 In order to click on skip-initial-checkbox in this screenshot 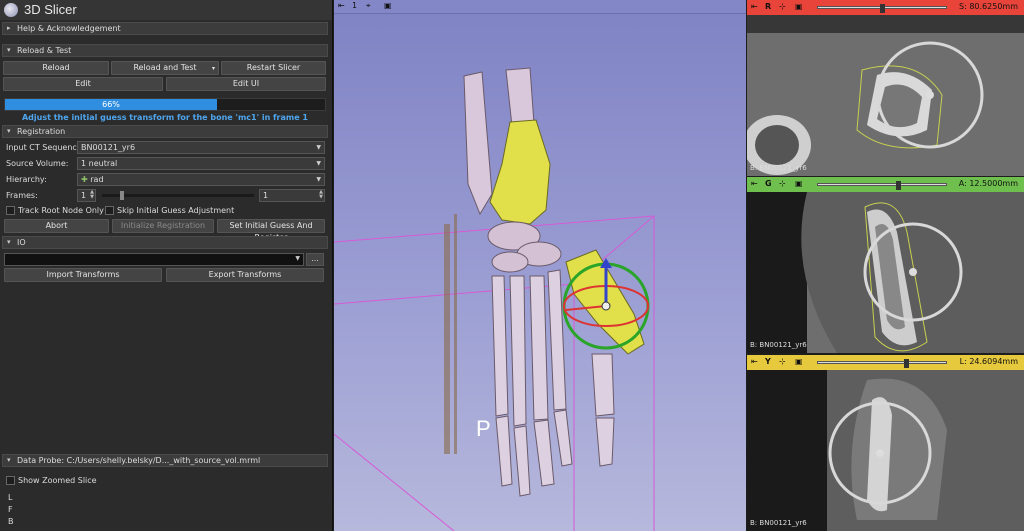, I will do `click(109, 210)`.